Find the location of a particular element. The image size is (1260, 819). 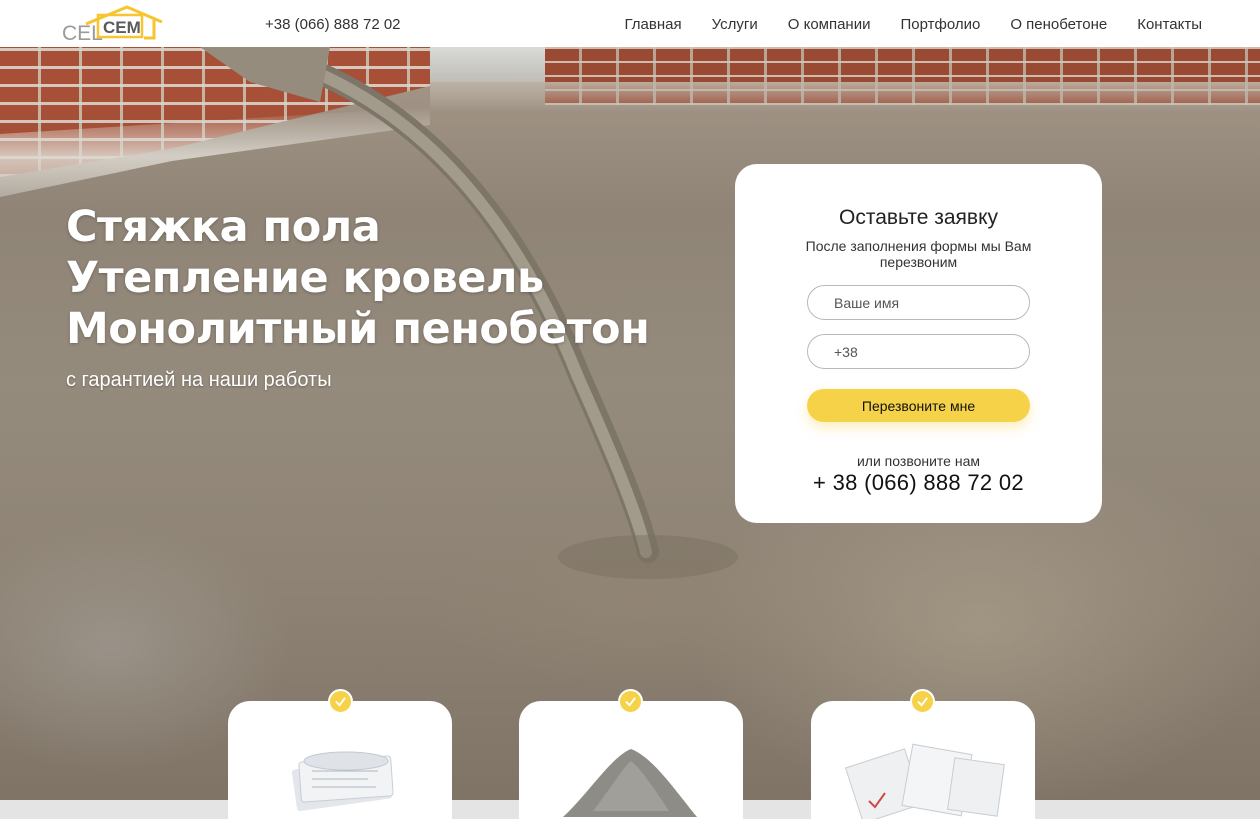

contact-phone-link: + 38 (066) 888 72 02 is located at coordinates (918, 483).